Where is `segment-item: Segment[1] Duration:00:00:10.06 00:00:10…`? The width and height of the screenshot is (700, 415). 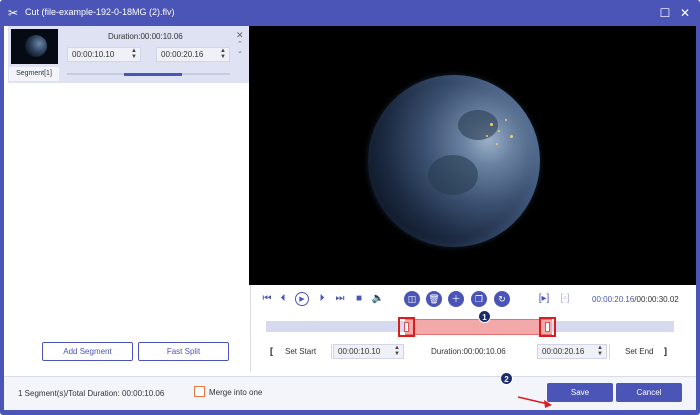 segment-item: Segment[1] Duration:00:00:10.06 00:00:10… is located at coordinates (129, 54).